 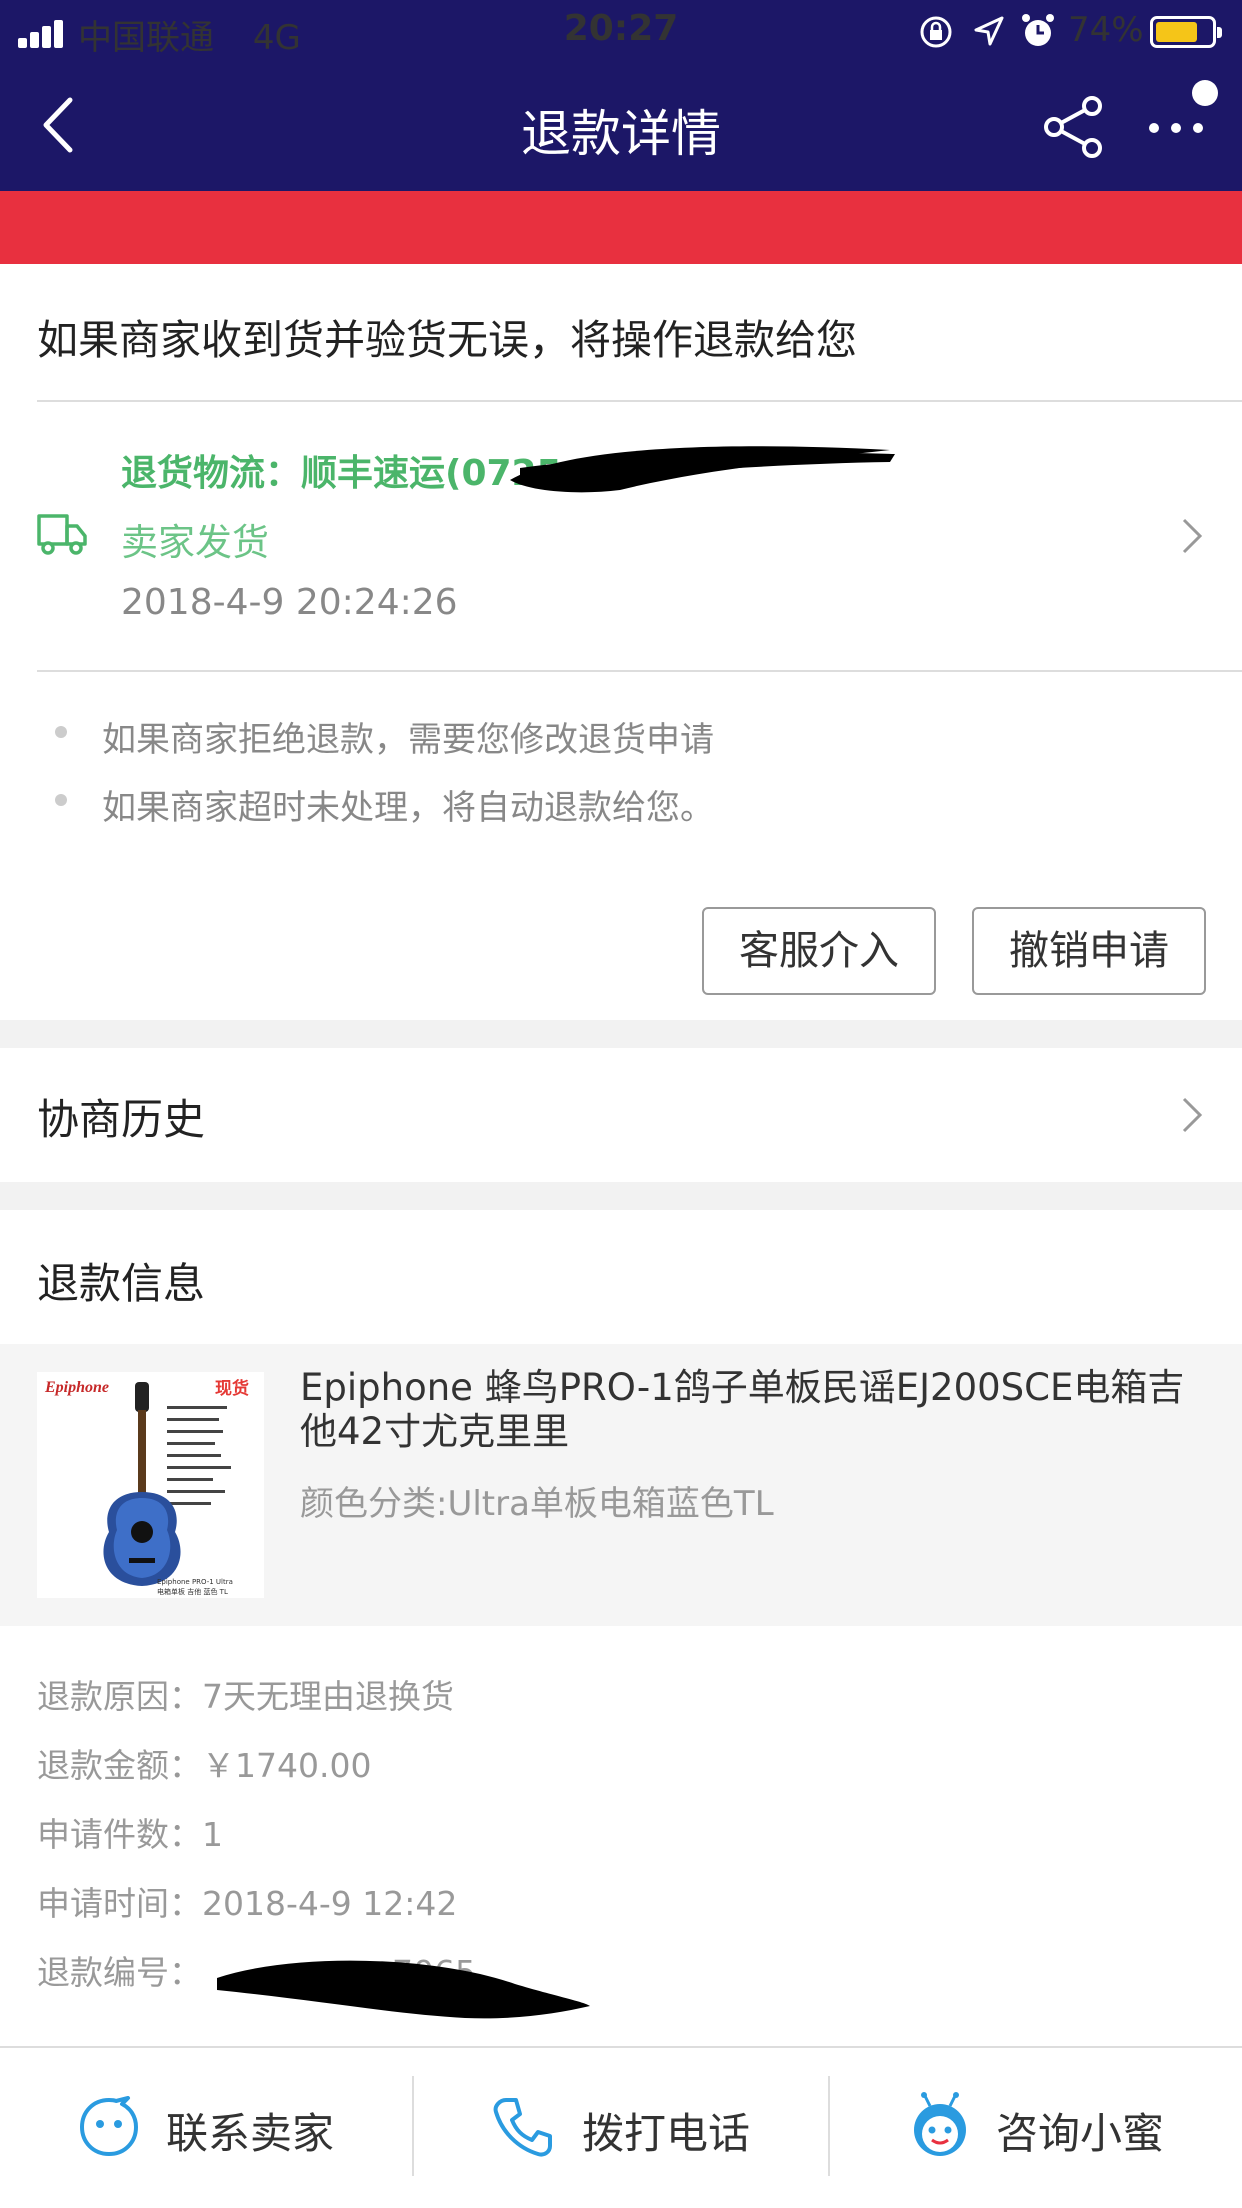 I want to click on chat-face-icon, so click(x=109, y=2126).